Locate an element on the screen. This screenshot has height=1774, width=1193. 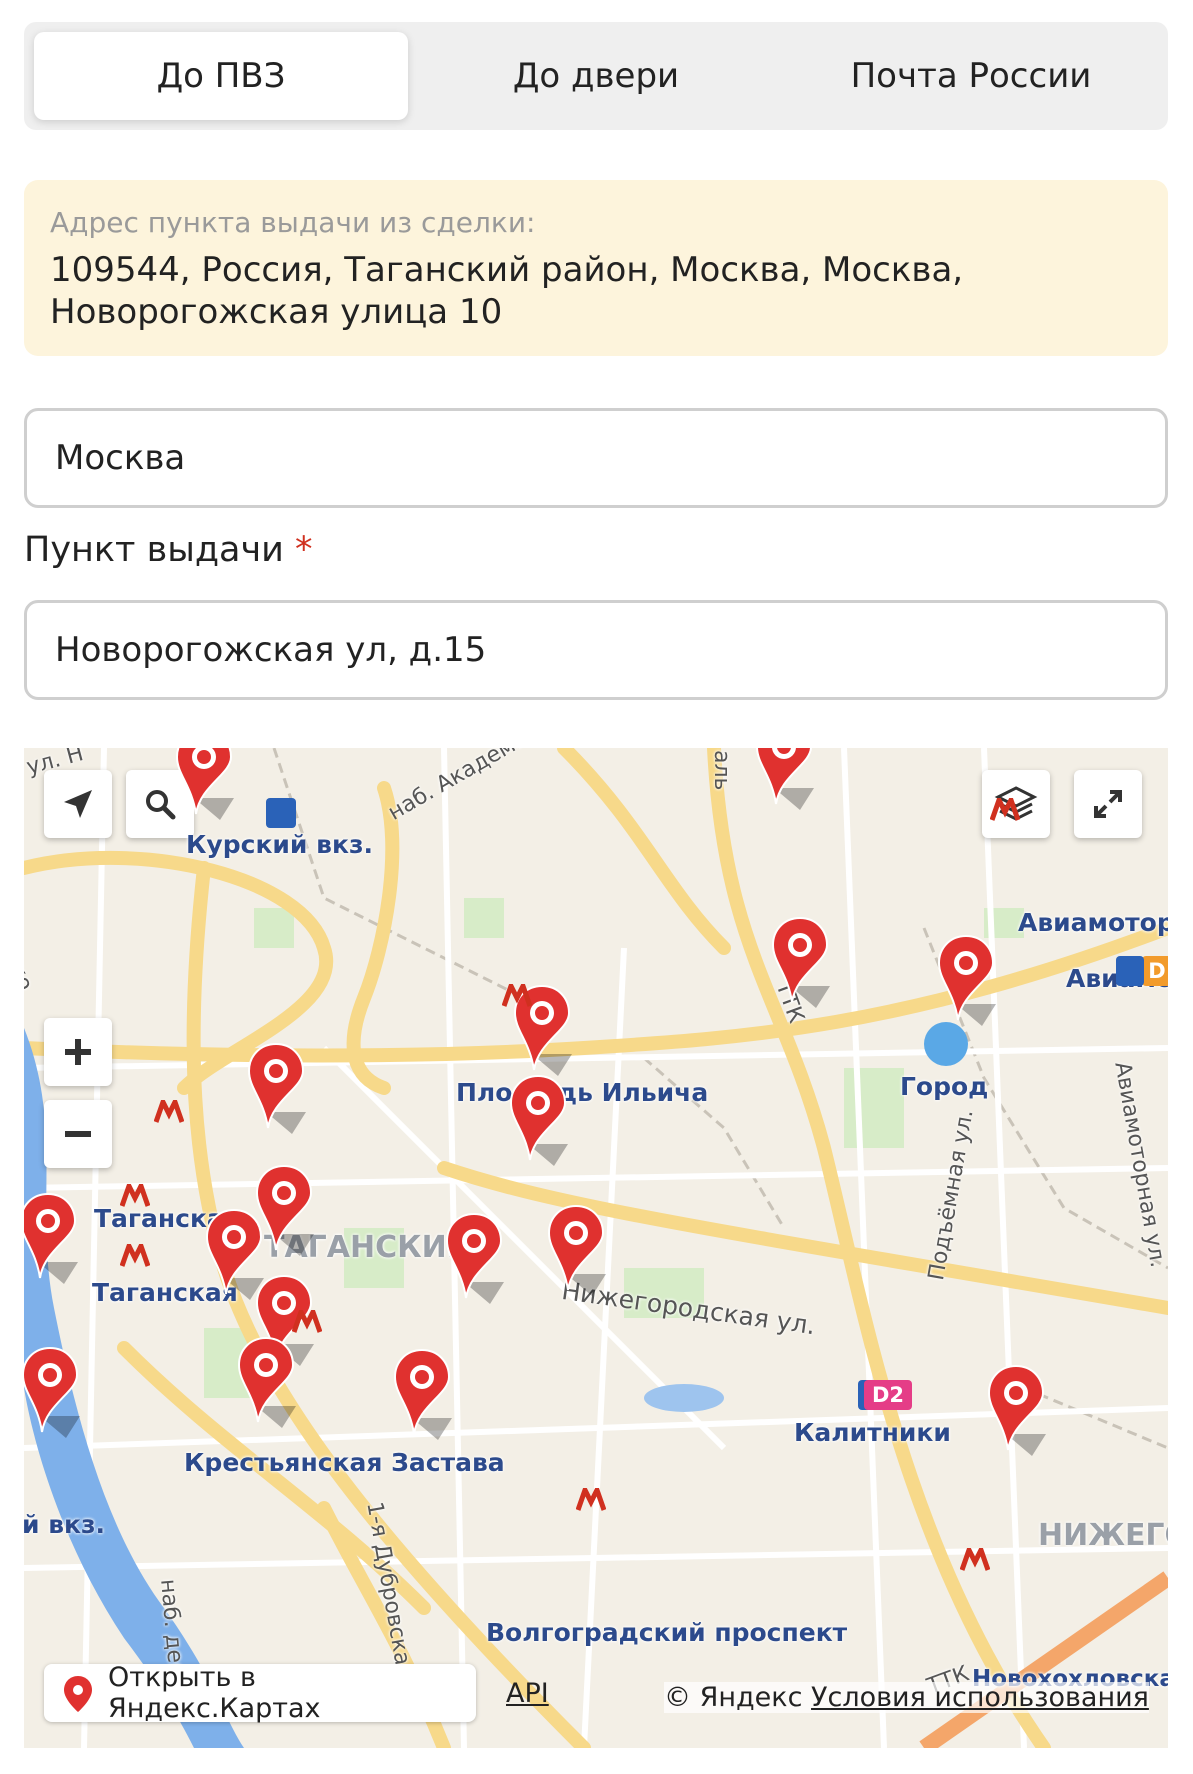
api-link: API is located at coordinates (527, 1693).